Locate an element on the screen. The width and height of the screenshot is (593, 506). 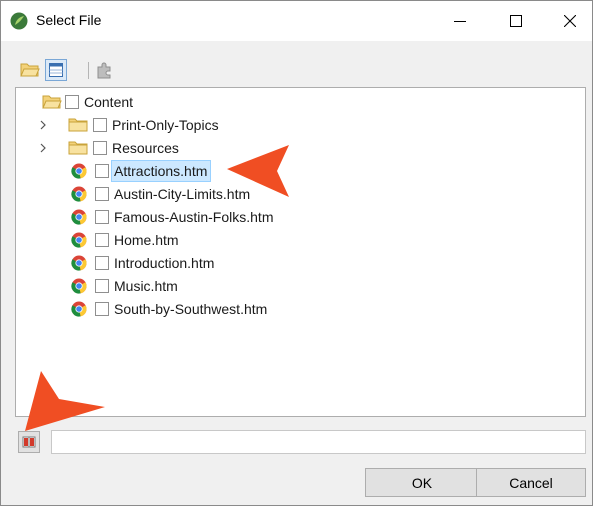
puzzle-button is located at coordinates (104, 70).